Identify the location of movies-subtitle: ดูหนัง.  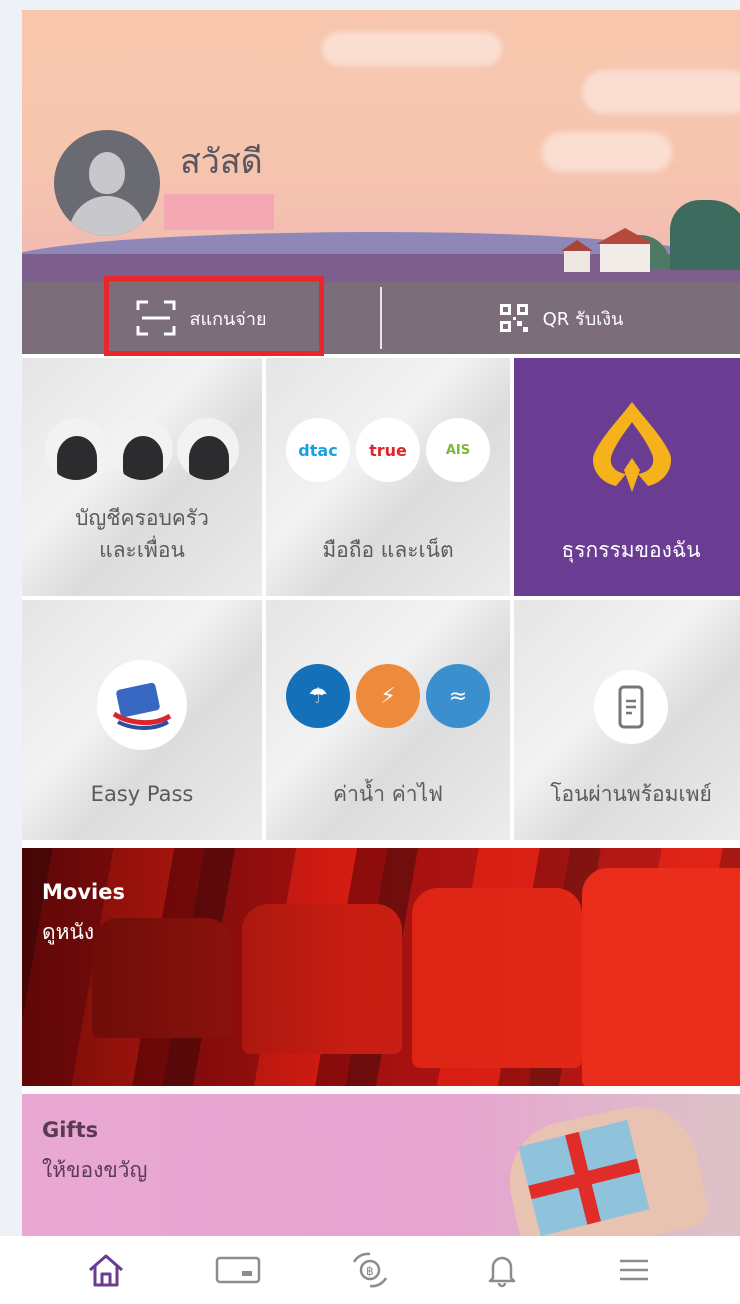
(68, 932).